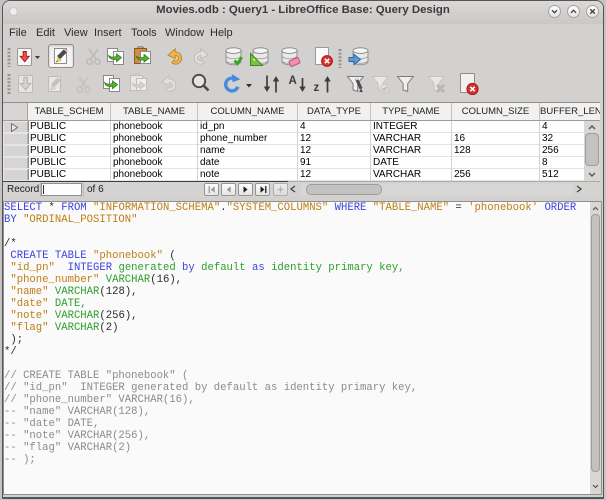 This screenshot has height=500, width=606. What do you see at coordinates (317, 88) in the screenshot?
I see `svg-text: z` at bounding box center [317, 88].